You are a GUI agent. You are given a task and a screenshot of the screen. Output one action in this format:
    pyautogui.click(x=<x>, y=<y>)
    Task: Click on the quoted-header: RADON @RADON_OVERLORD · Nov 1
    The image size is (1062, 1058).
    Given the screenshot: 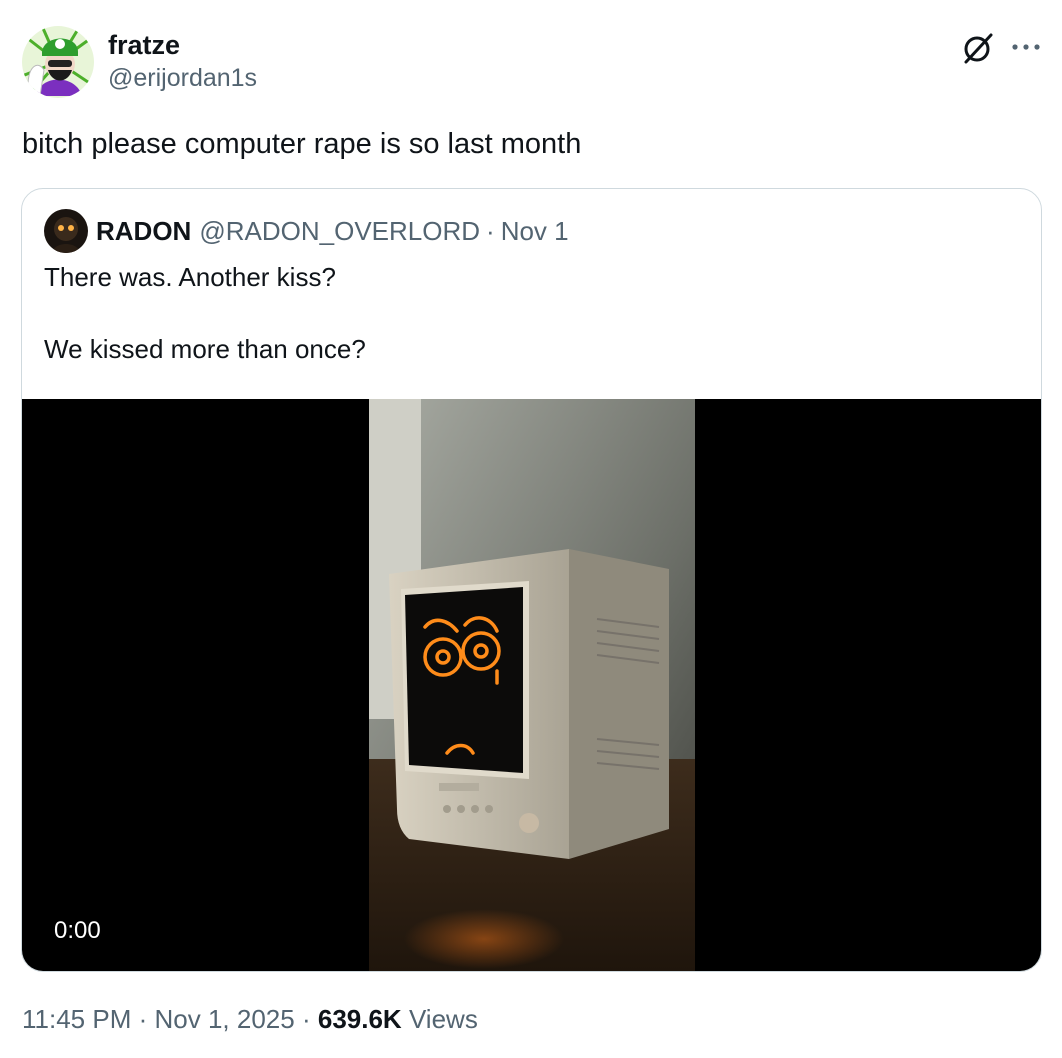 What is the action you would take?
    pyautogui.click(x=306, y=231)
    